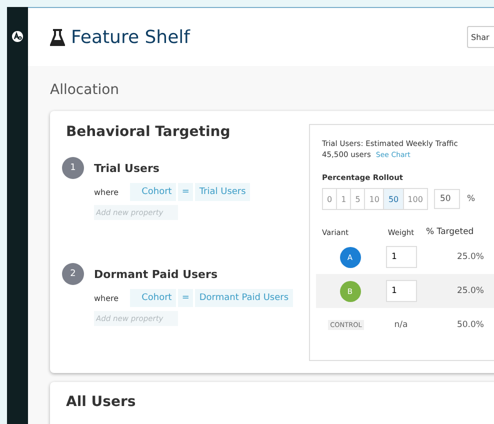 Image resolution: width=494 pixels, height=424 pixels. Describe the element at coordinates (447, 199) in the screenshot. I see `percentage-input: 50` at that location.